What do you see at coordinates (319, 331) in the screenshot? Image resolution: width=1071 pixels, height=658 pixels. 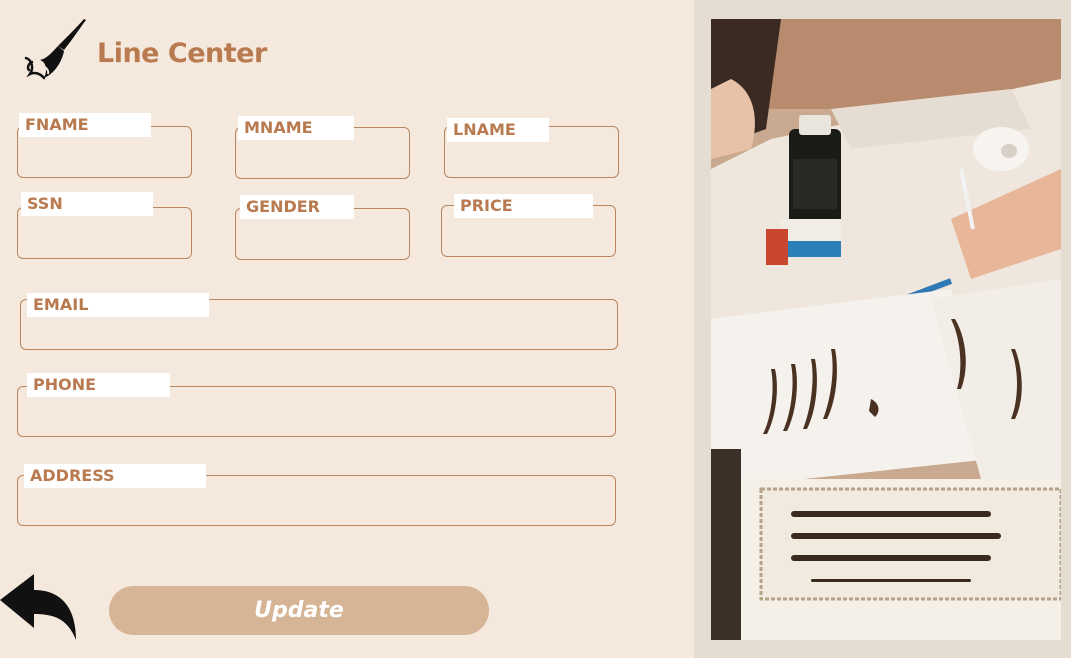 I see `email-input` at bounding box center [319, 331].